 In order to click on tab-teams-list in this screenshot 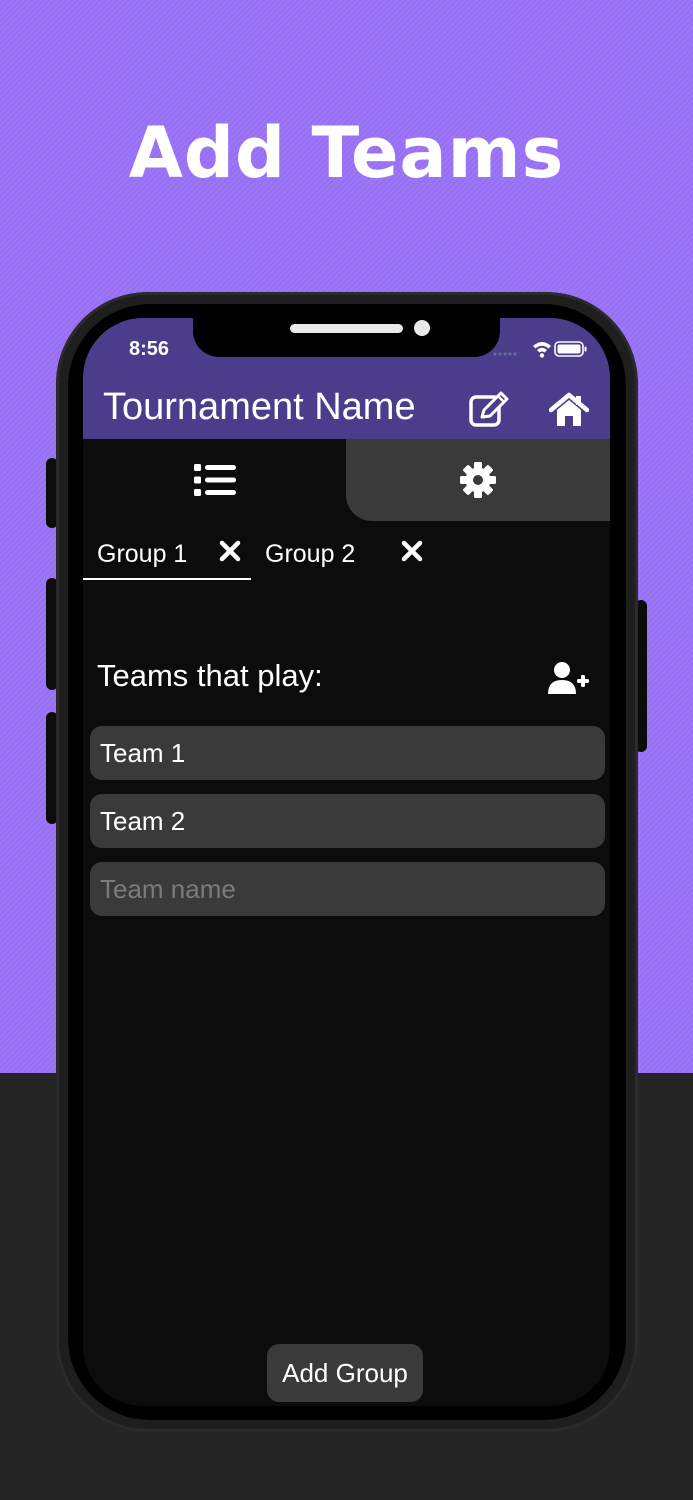, I will do `click(214, 480)`.